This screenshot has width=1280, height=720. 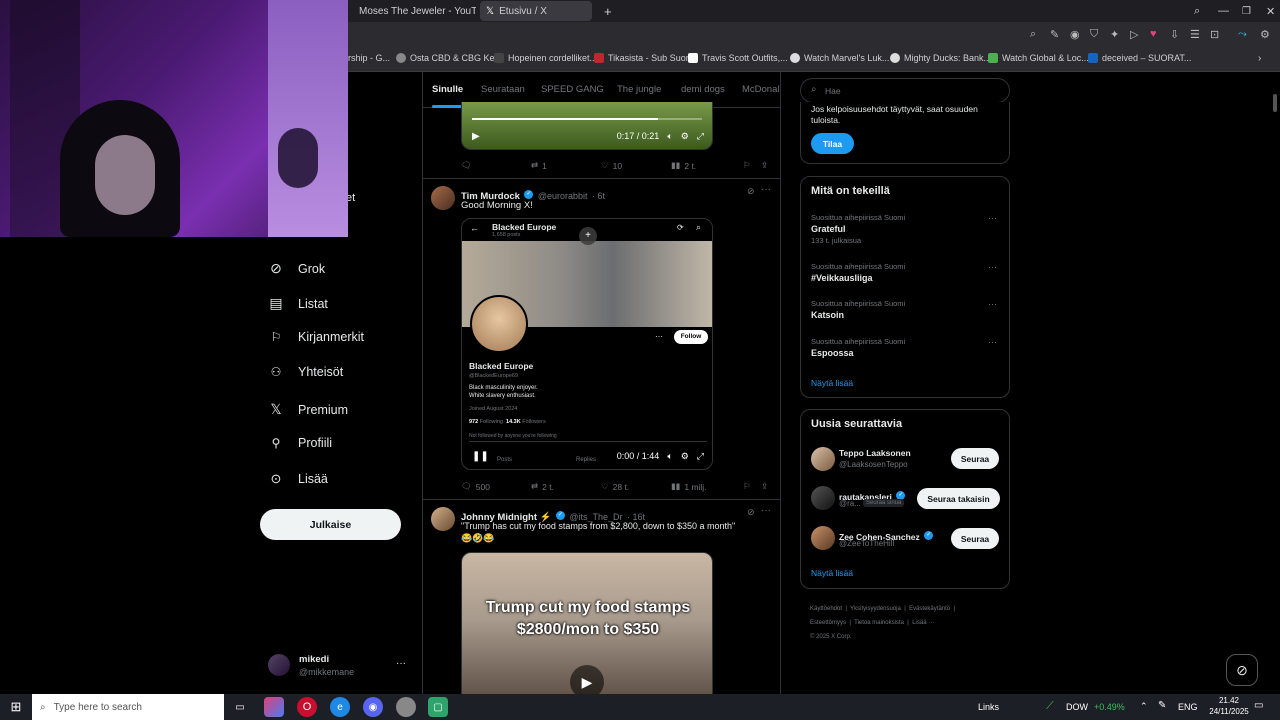 What do you see at coordinates (308, 409) in the screenshot?
I see `sidebar-item-premium: 𝕏 Premium` at bounding box center [308, 409].